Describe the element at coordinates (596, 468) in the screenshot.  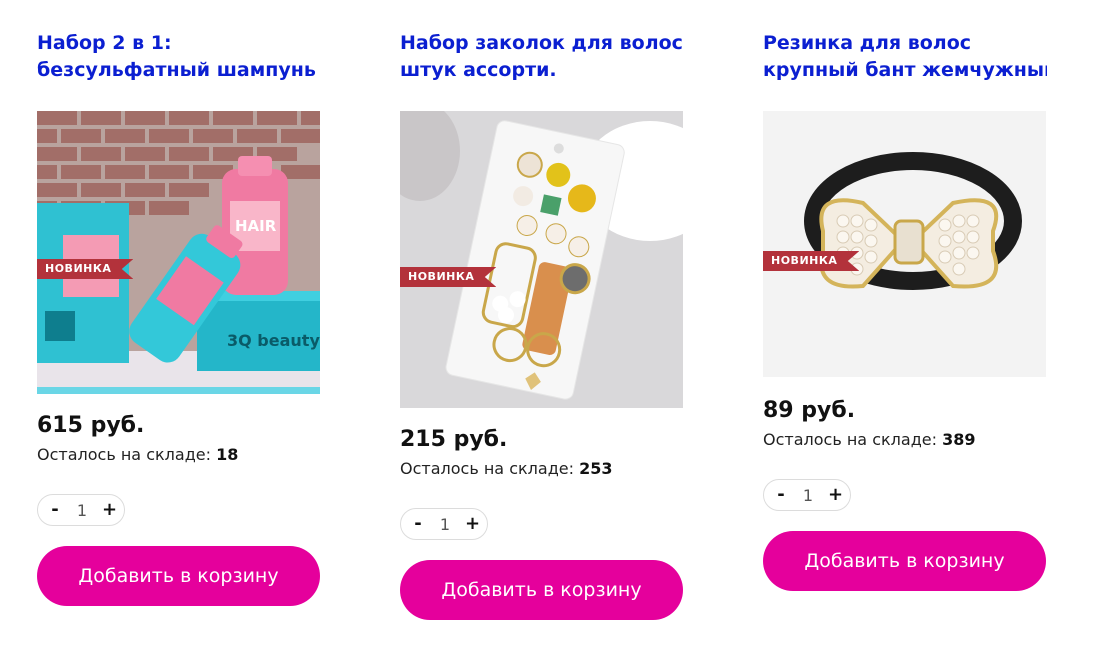
I see `stock-value: 253` at that location.